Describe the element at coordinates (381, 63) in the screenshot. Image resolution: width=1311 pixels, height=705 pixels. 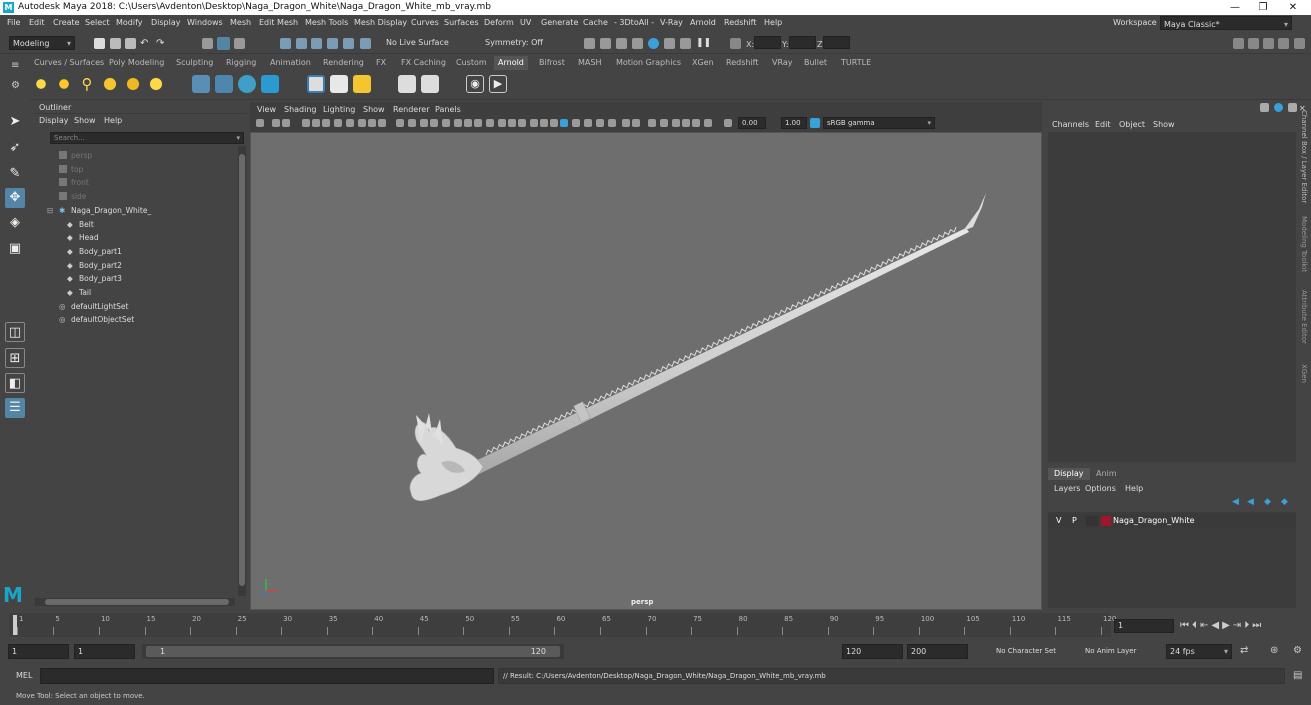
I see `tab-fx: FX` at that location.